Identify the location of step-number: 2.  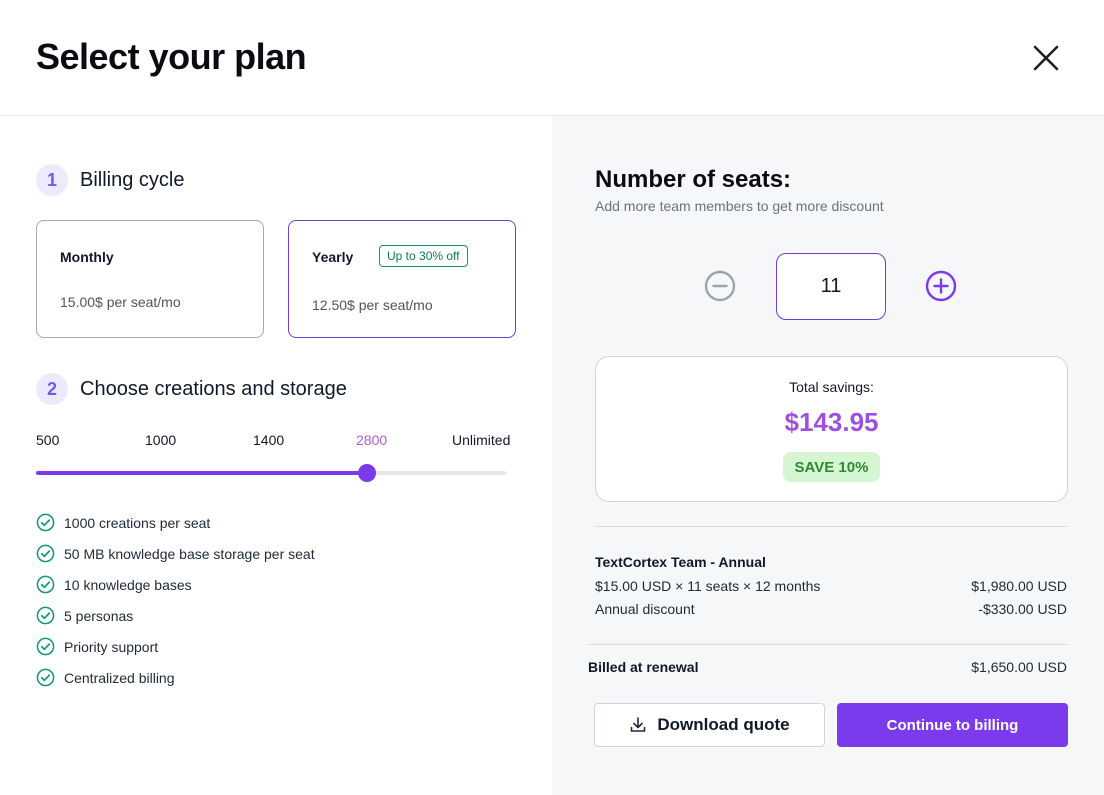
(52, 389).